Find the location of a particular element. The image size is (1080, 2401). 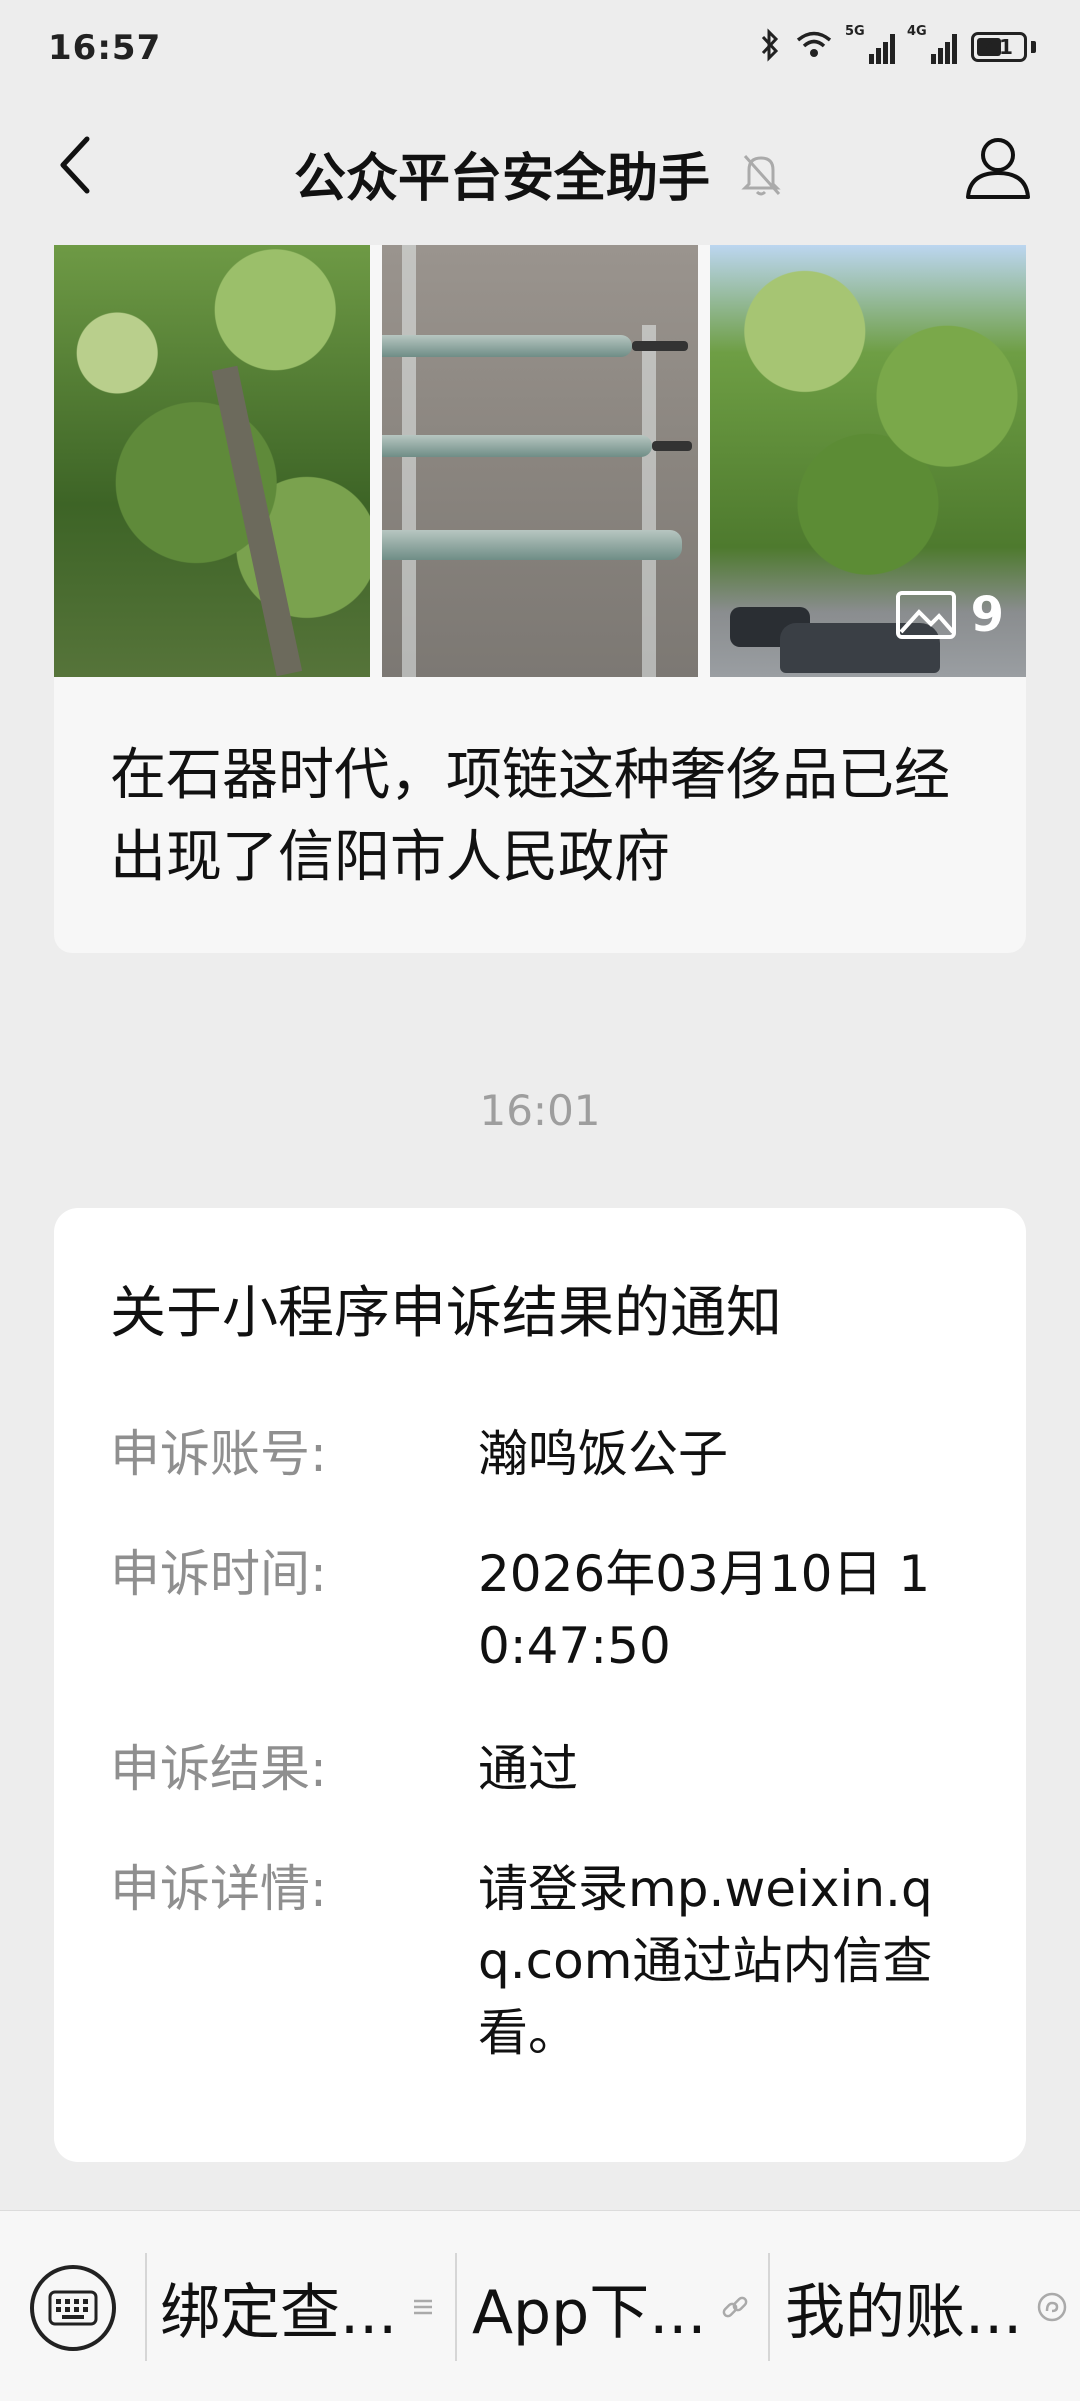

field-label: 申诉结果: is located at coordinates (218, 1769).